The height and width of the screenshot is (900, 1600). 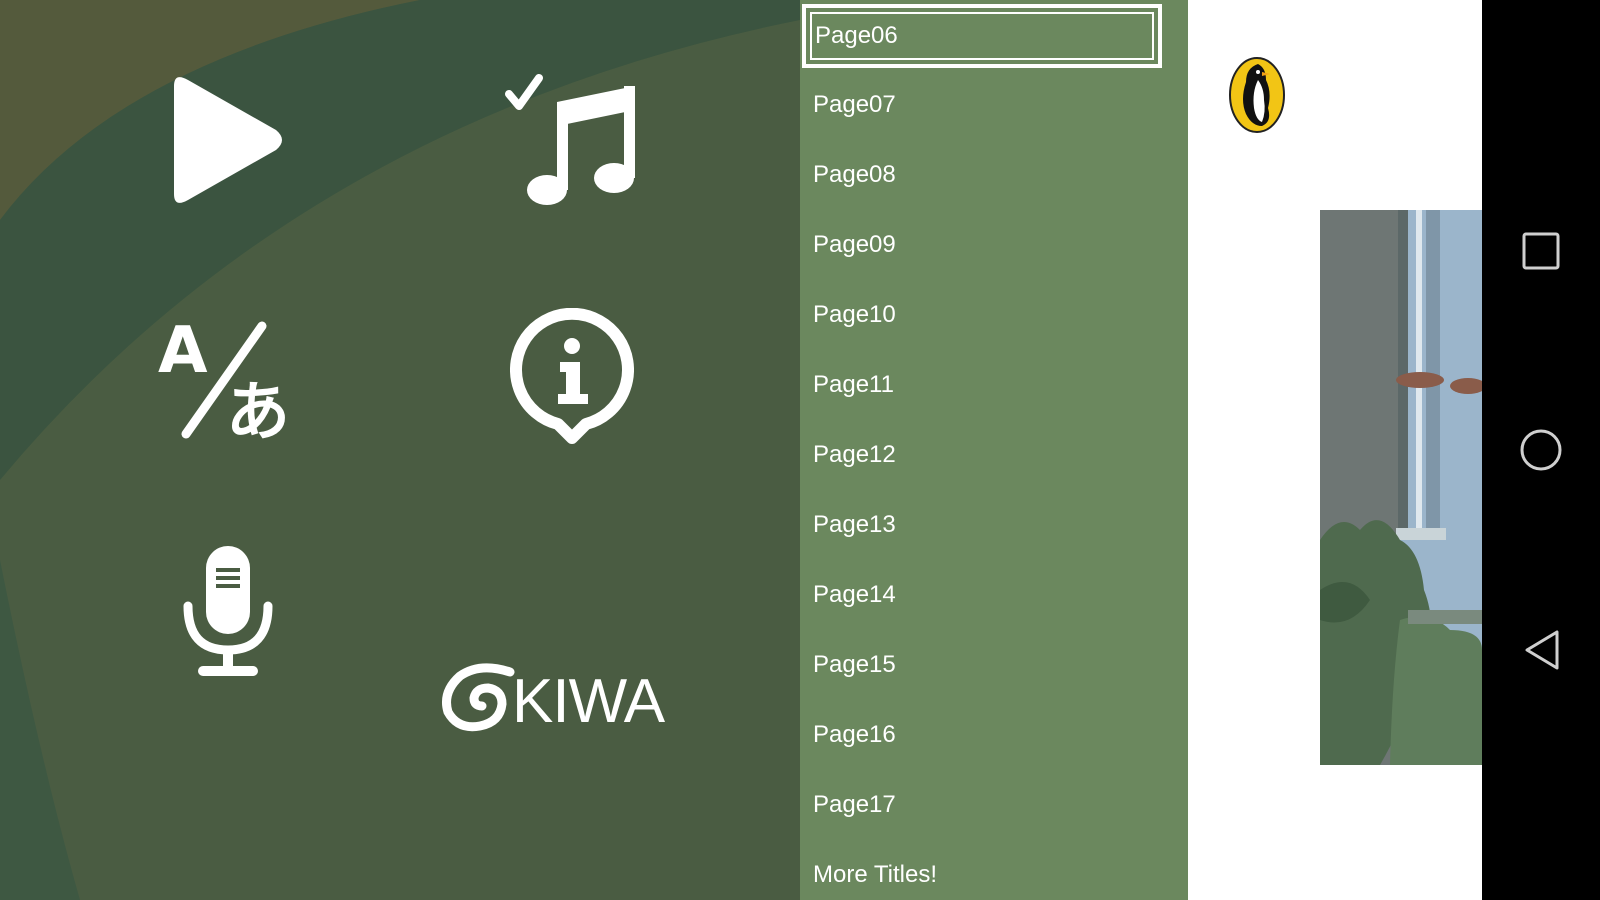 I want to click on penguin-logo-icon, so click(x=1257, y=95).